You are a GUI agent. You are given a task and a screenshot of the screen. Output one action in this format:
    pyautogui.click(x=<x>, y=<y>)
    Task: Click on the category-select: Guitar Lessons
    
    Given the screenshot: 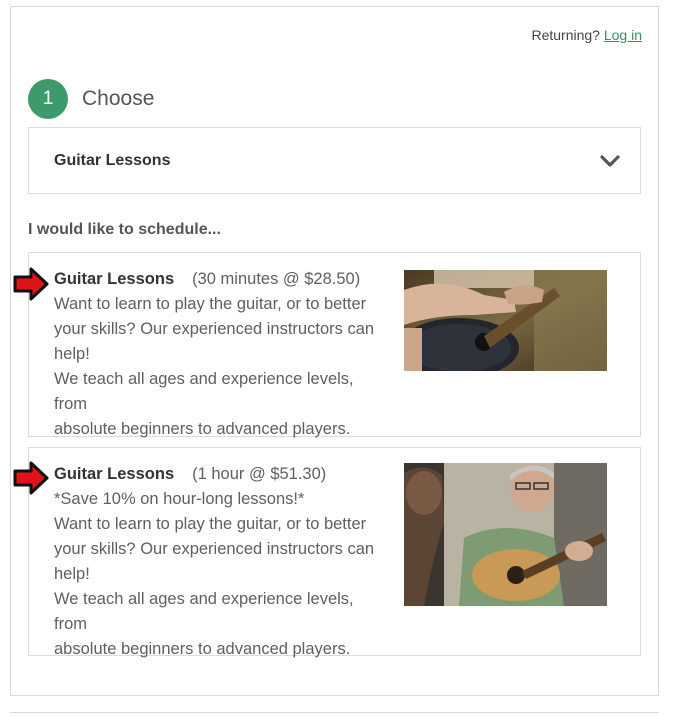 What is the action you would take?
    pyautogui.click(x=334, y=160)
    